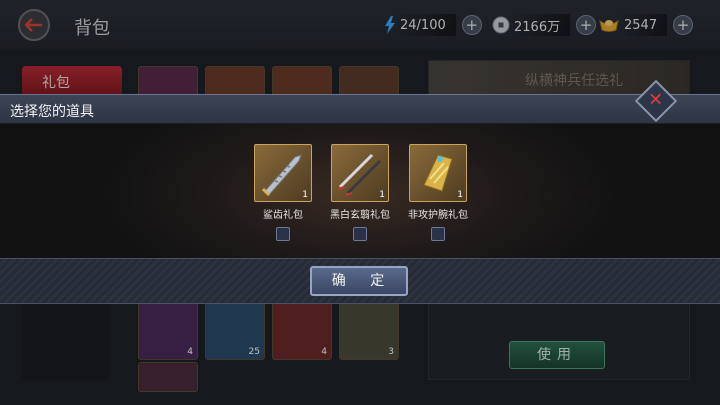  What do you see at coordinates (656, 100) in the screenshot?
I see `close-icon: ✕` at bounding box center [656, 100].